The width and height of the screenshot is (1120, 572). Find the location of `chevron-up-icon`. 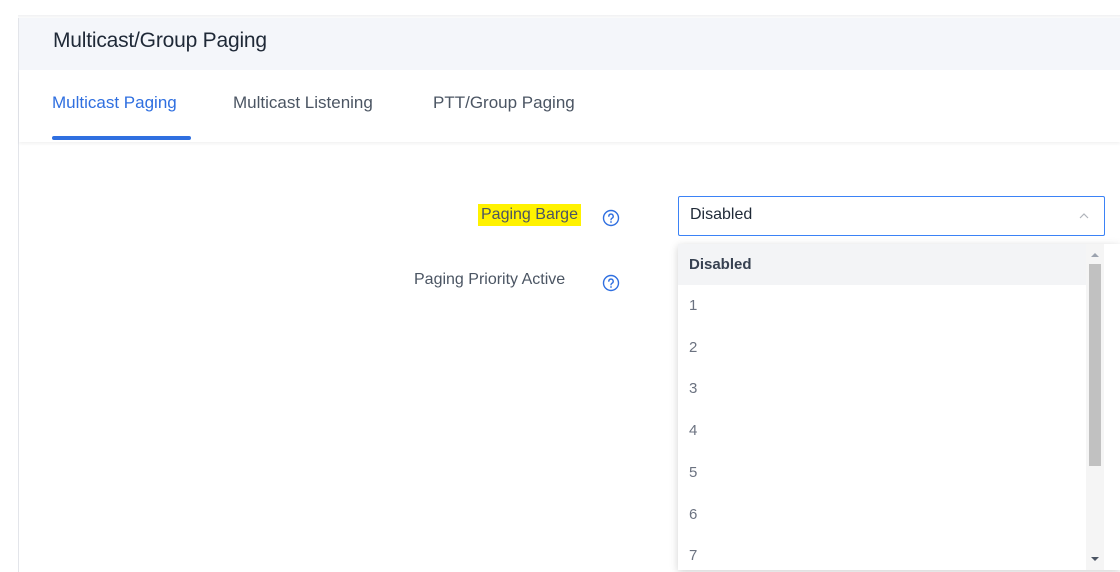

chevron-up-icon is located at coordinates (1084, 216).